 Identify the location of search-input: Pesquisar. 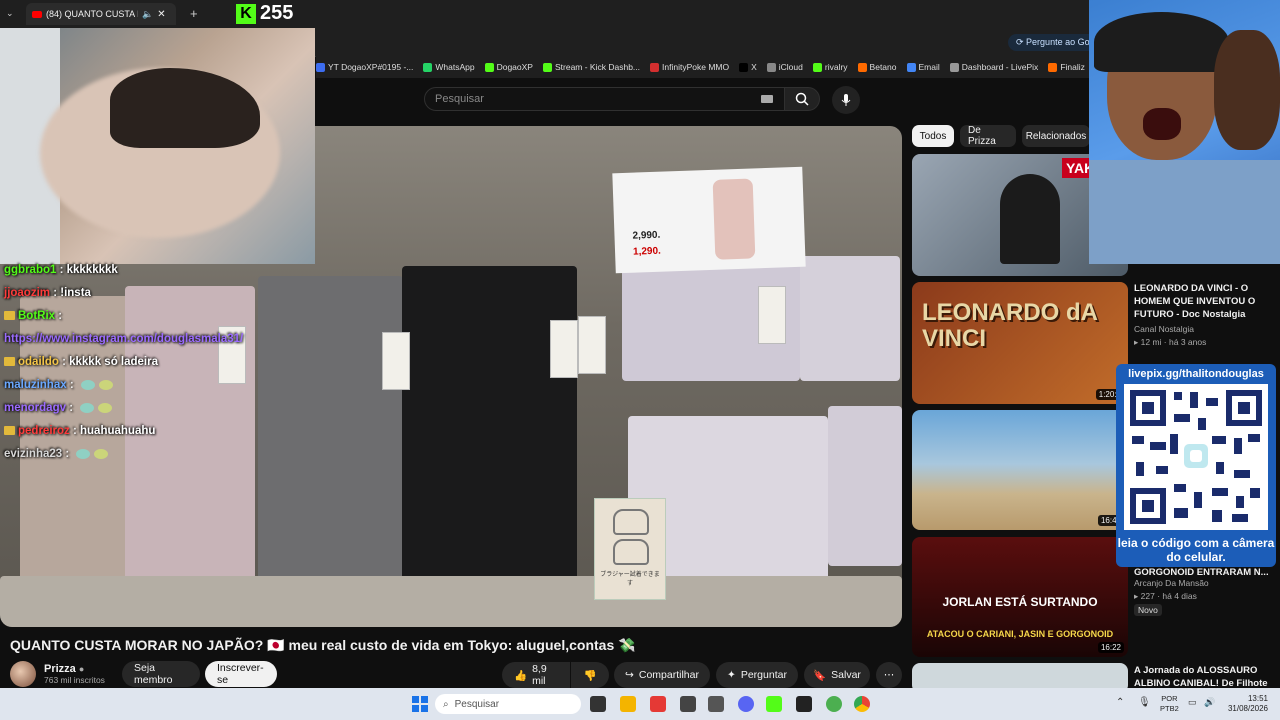
(606, 99).